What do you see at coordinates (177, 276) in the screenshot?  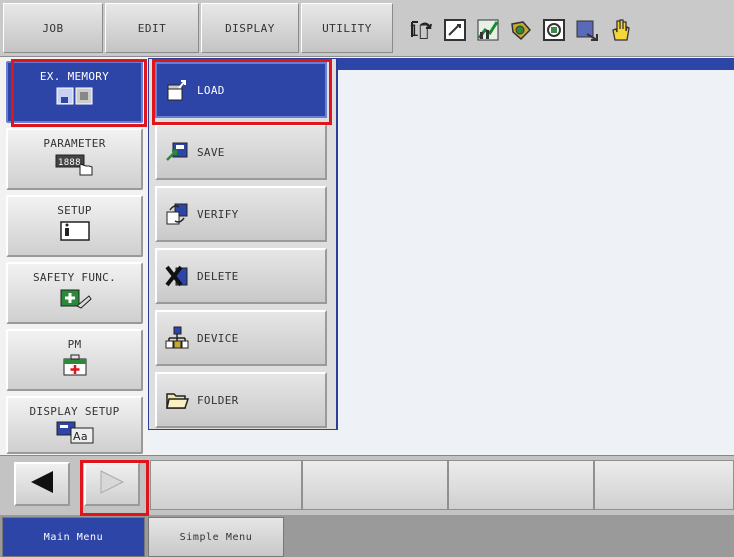 I see `delete-icon` at bounding box center [177, 276].